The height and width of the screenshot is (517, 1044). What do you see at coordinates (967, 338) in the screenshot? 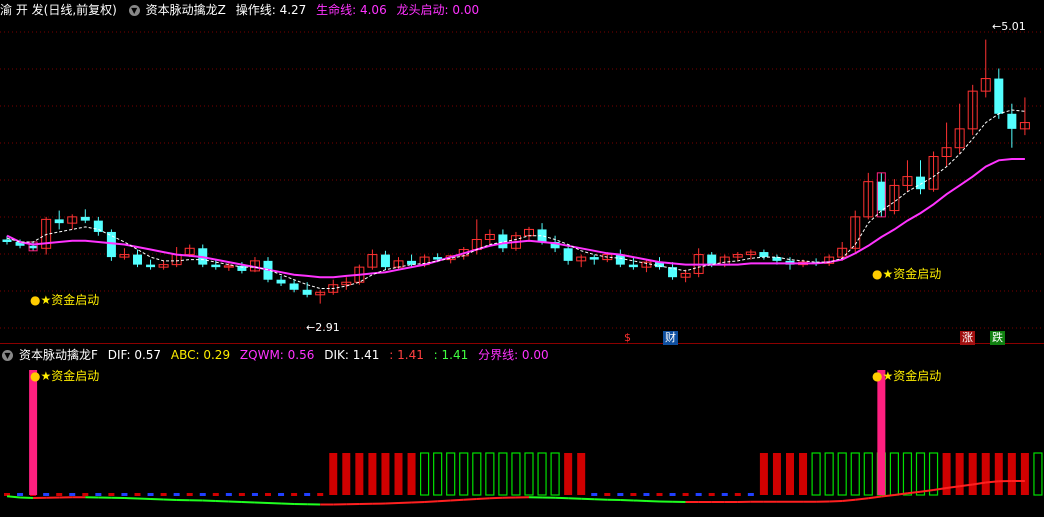
I see `rise-marker: 涨` at bounding box center [967, 338].